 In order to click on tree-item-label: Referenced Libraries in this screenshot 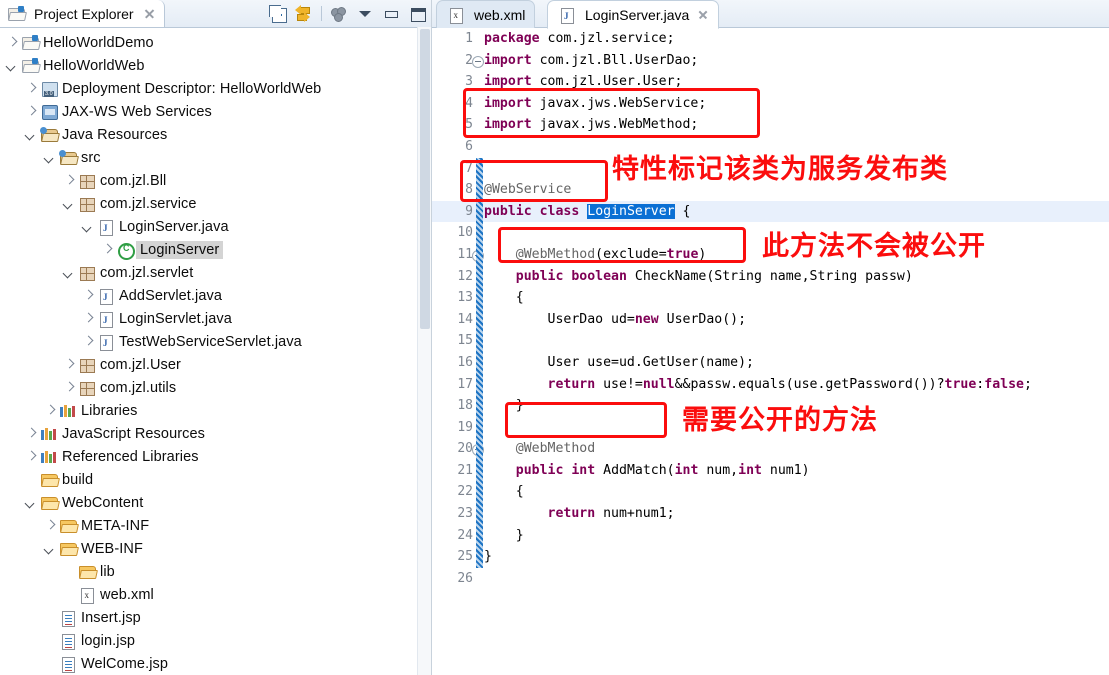, I will do `click(130, 456)`.